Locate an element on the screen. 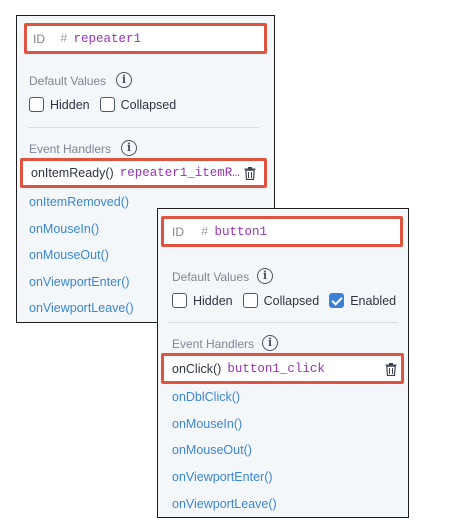  id-input: # button1 is located at coordinates (296, 232).